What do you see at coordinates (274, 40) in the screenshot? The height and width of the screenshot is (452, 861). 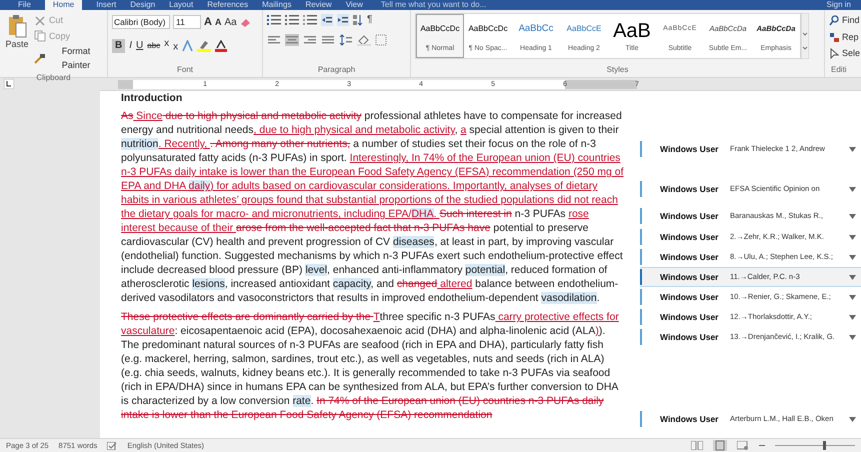 I see `align-left-icon` at bounding box center [274, 40].